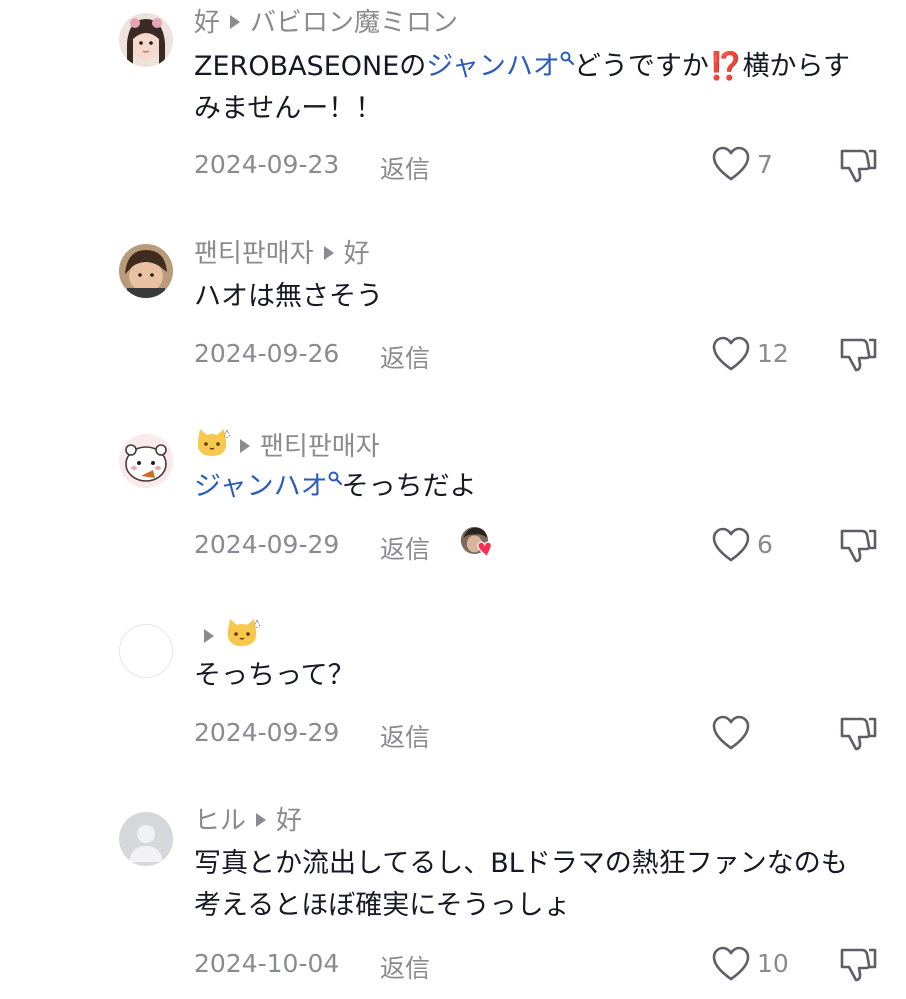 This screenshot has width=906, height=999. What do you see at coordinates (267, 353) in the screenshot?
I see `comment-date: 2024-09-26` at bounding box center [267, 353].